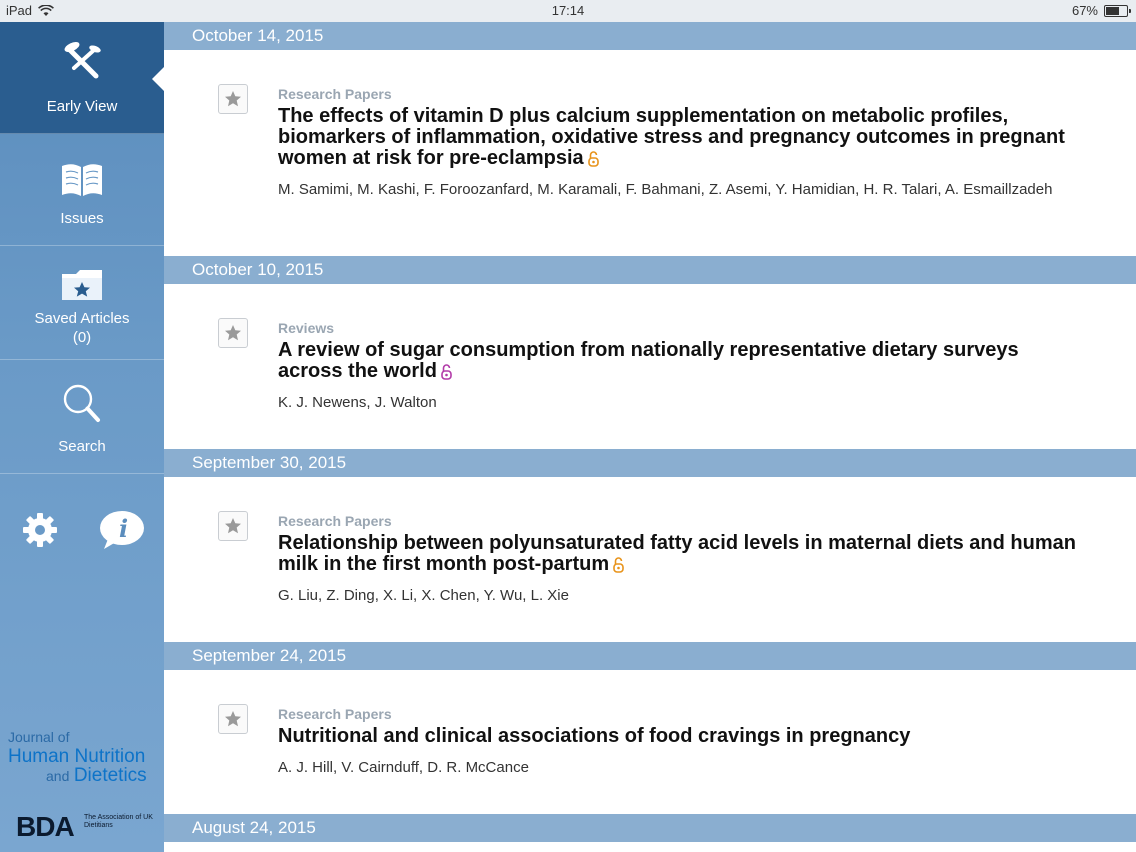 The image size is (1136, 852). I want to click on status-bar: iPad 17:14 67%, so click(568, 11).